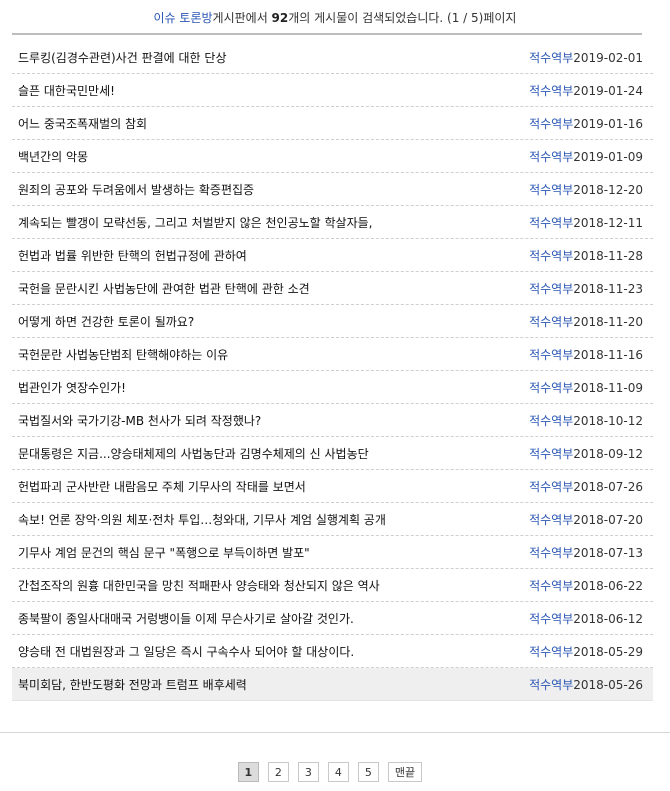 The width and height of the screenshot is (670, 791). What do you see at coordinates (608, 255) in the screenshot?
I see `post-date: 2018-11-28` at bounding box center [608, 255].